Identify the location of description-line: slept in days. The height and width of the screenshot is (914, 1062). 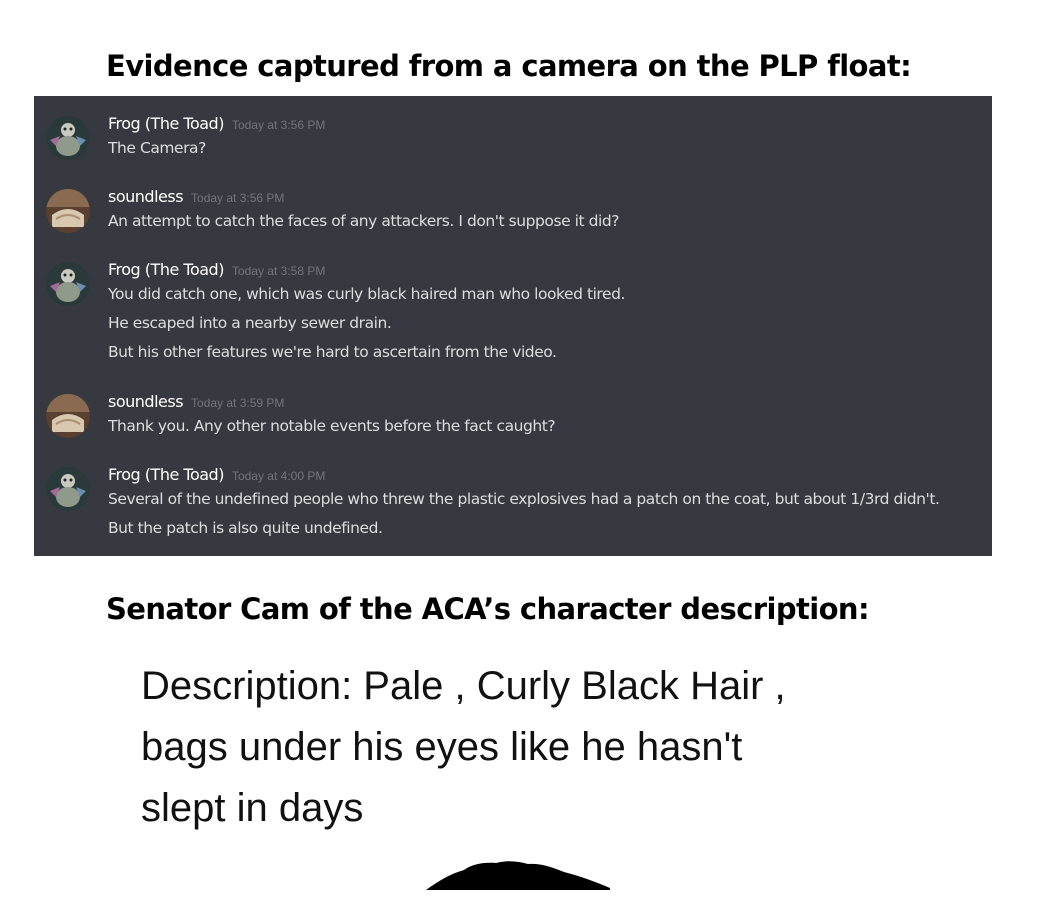
(252, 808).